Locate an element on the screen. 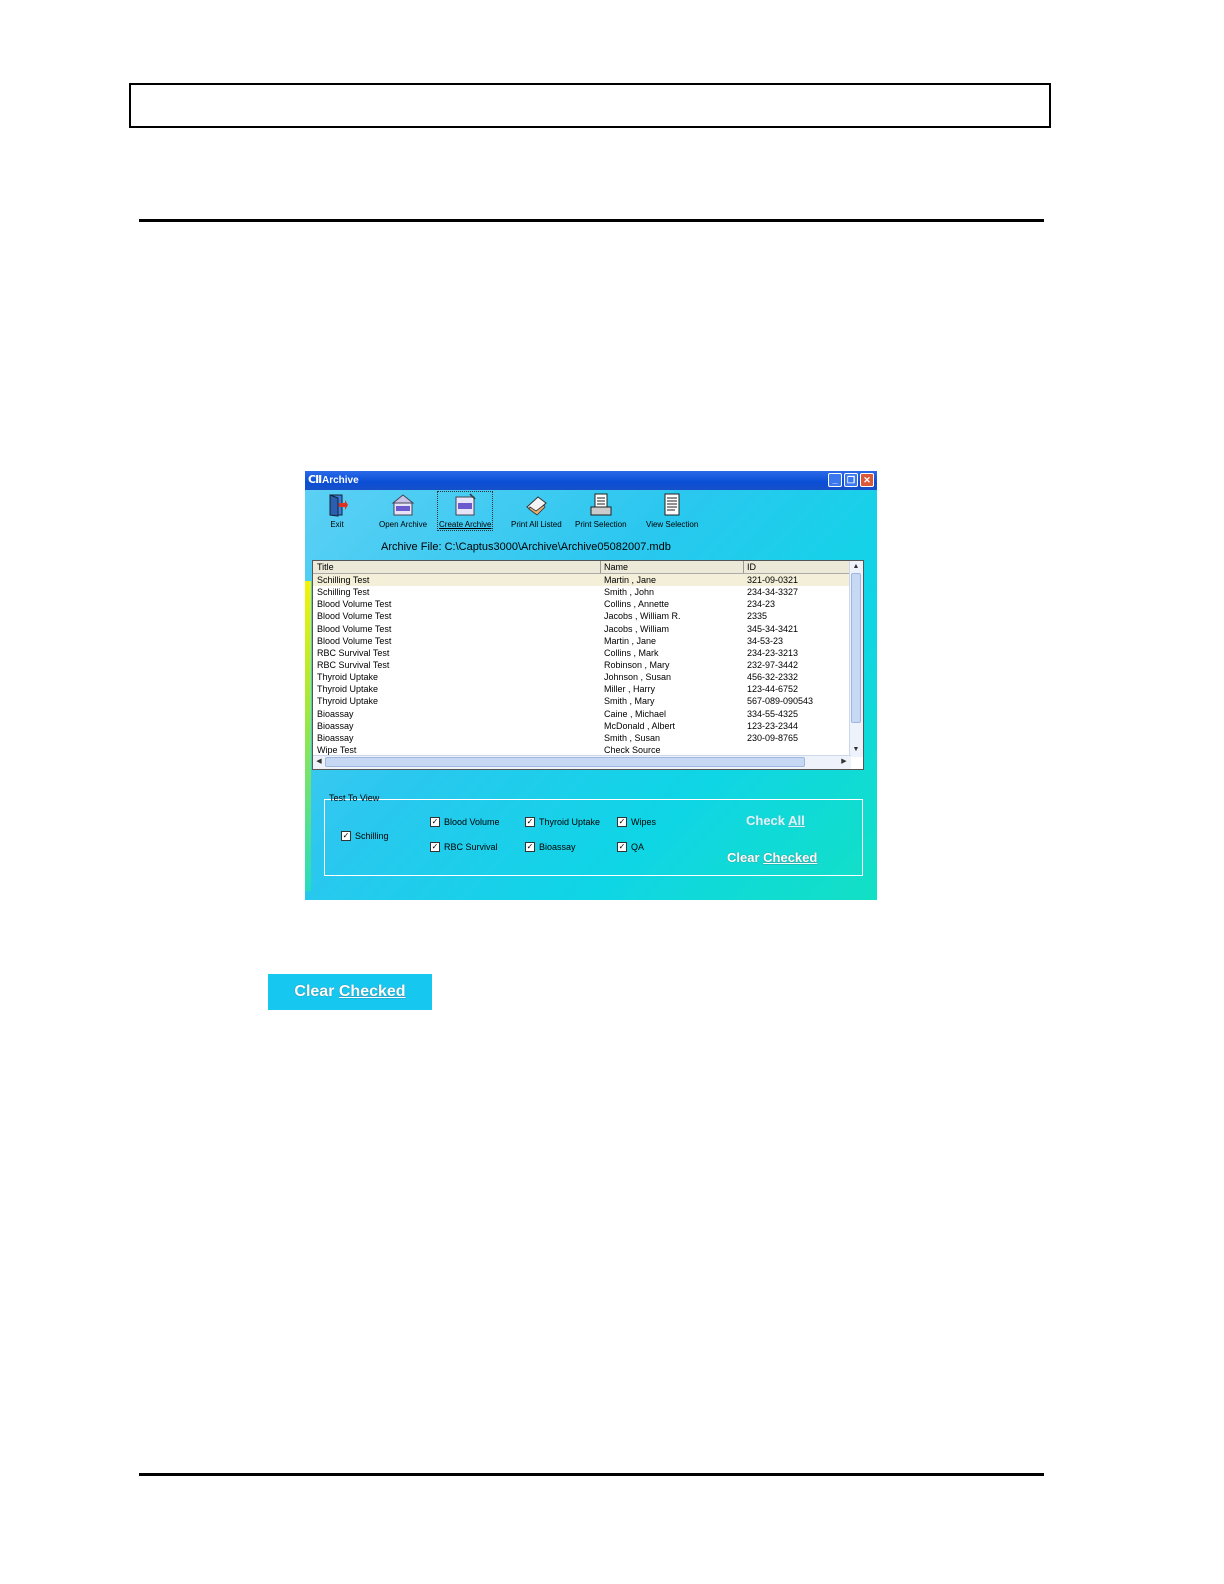  clear-checked-accelerator: Checked is located at coordinates (790, 857).